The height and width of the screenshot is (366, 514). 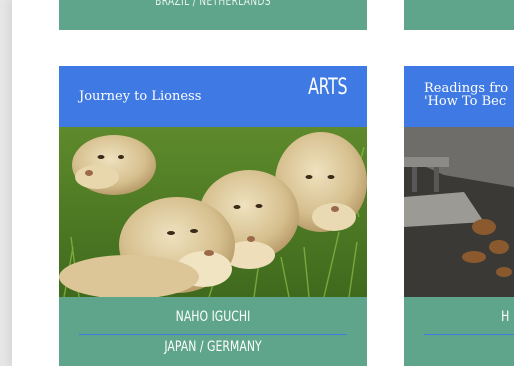 I want to click on card-previous: BRAZIL / NETHERLANDS, so click(x=213, y=15).